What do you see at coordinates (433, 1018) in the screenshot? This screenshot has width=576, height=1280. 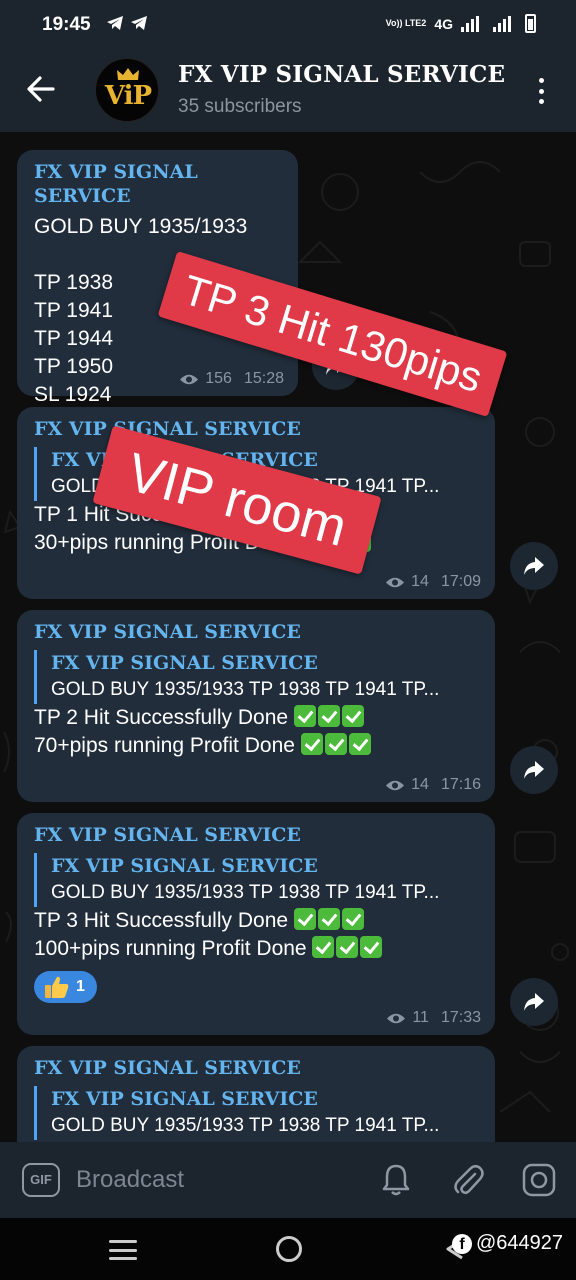 I see `message-meta: 11 17:33` at bounding box center [433, 1018].